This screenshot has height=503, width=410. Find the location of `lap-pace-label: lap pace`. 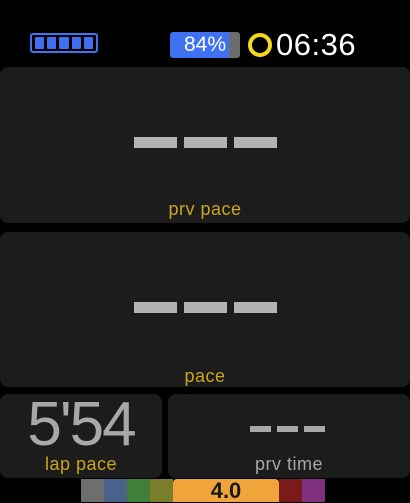

lap-pace-label: lap pace is located at coordinates (81, 464).